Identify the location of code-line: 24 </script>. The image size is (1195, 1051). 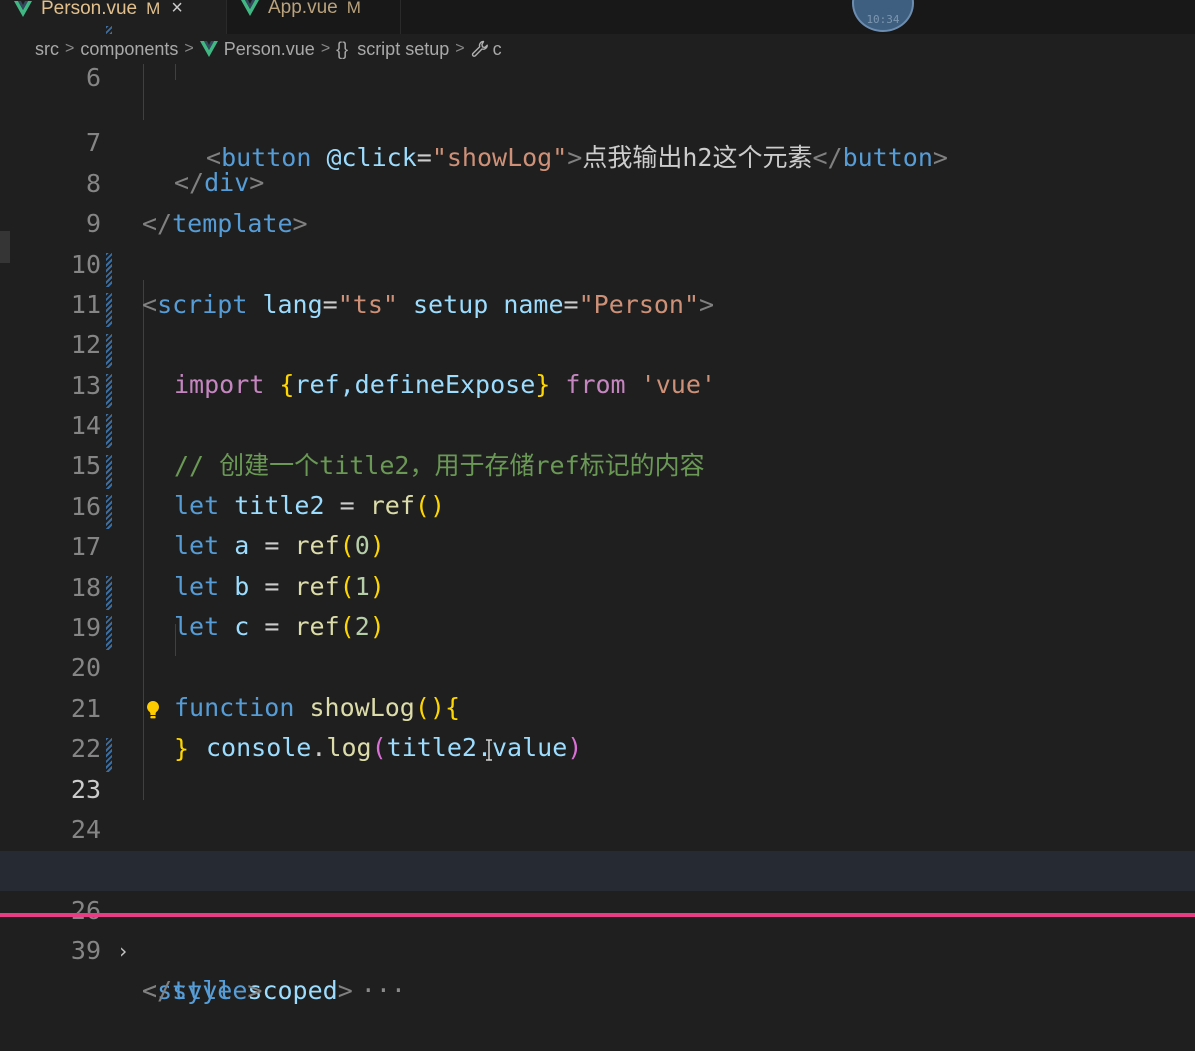
(597, 827).